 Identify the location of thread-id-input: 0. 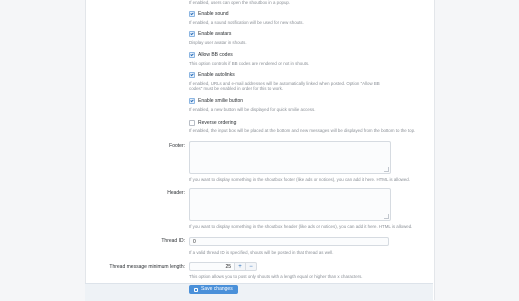
(289, 241).